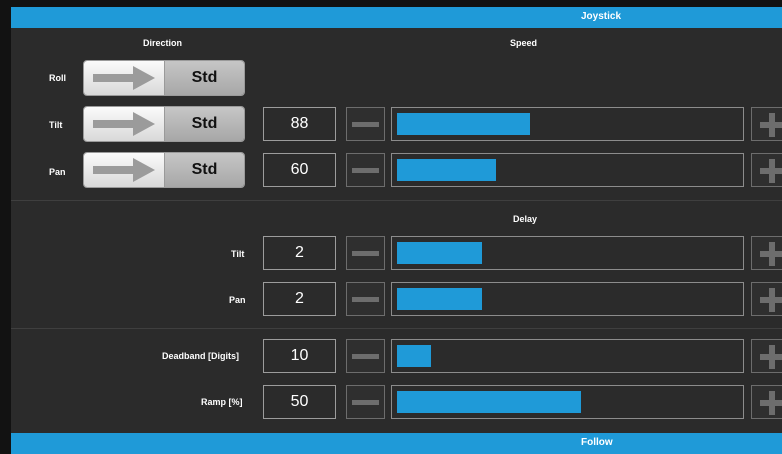  I want to click on deadband-value: 10, so click(299, 356).